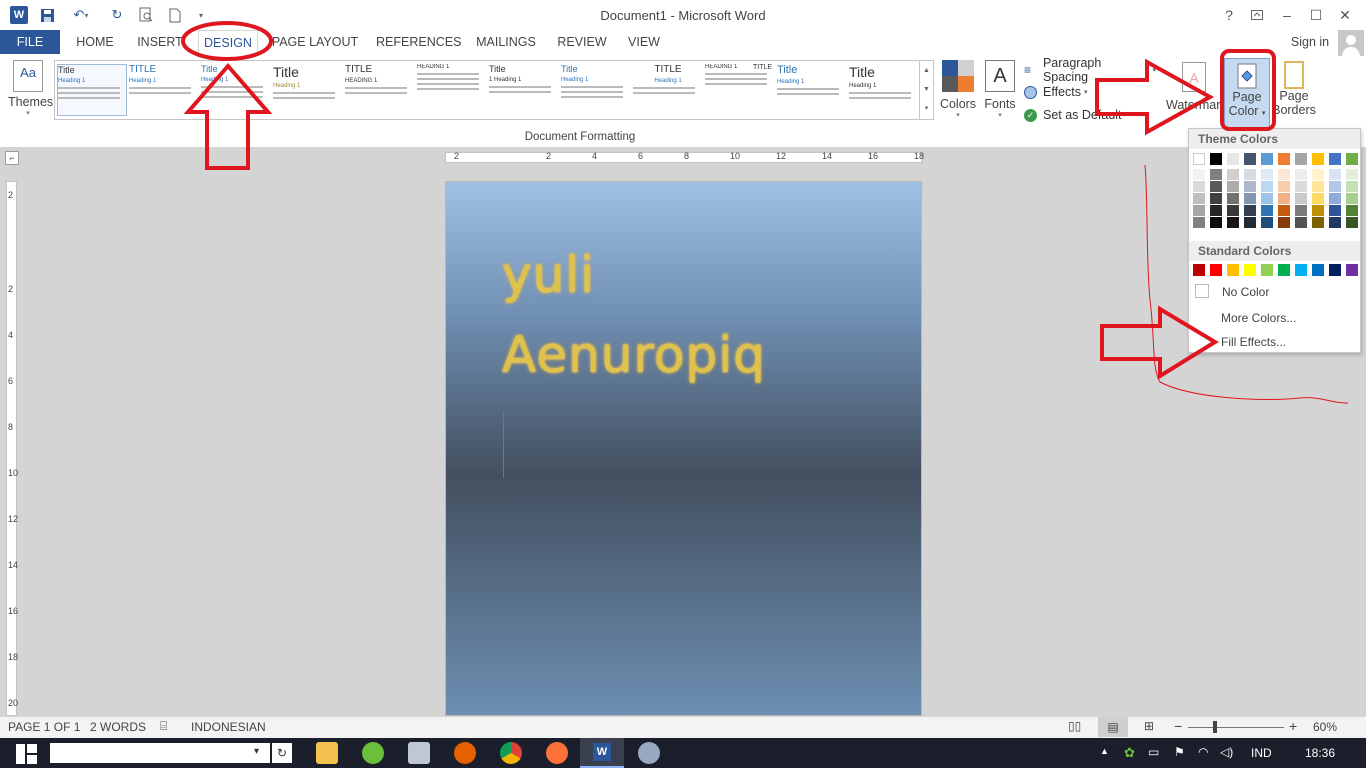 The width and height of the screenshot is (1366, 768). I want to click on page-count: PAGE 1 OF 1, so click(44, 727).